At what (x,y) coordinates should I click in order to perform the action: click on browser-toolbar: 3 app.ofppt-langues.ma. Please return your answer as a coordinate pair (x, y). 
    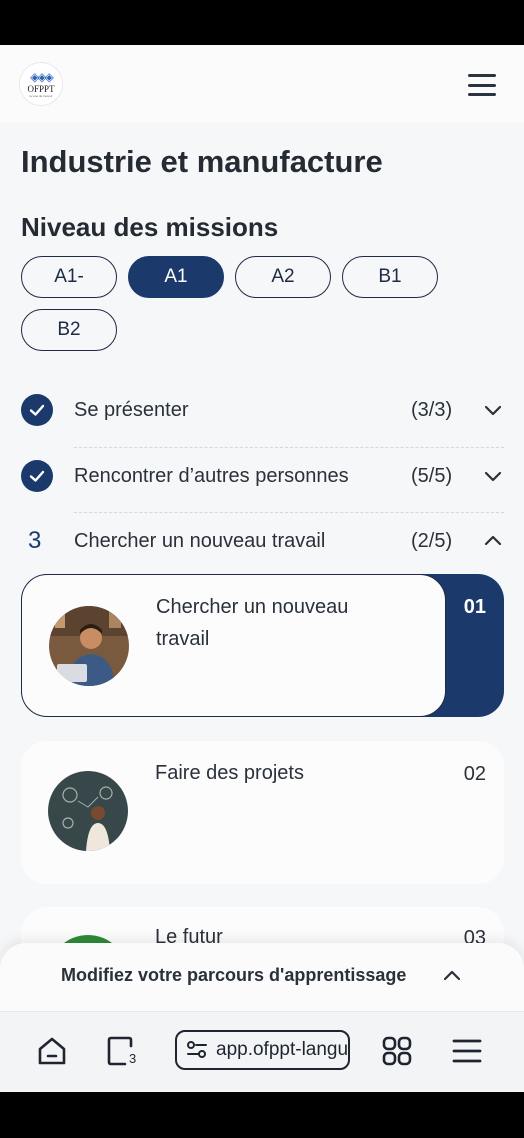
    Looking at the image, I should click on (262, 1051).